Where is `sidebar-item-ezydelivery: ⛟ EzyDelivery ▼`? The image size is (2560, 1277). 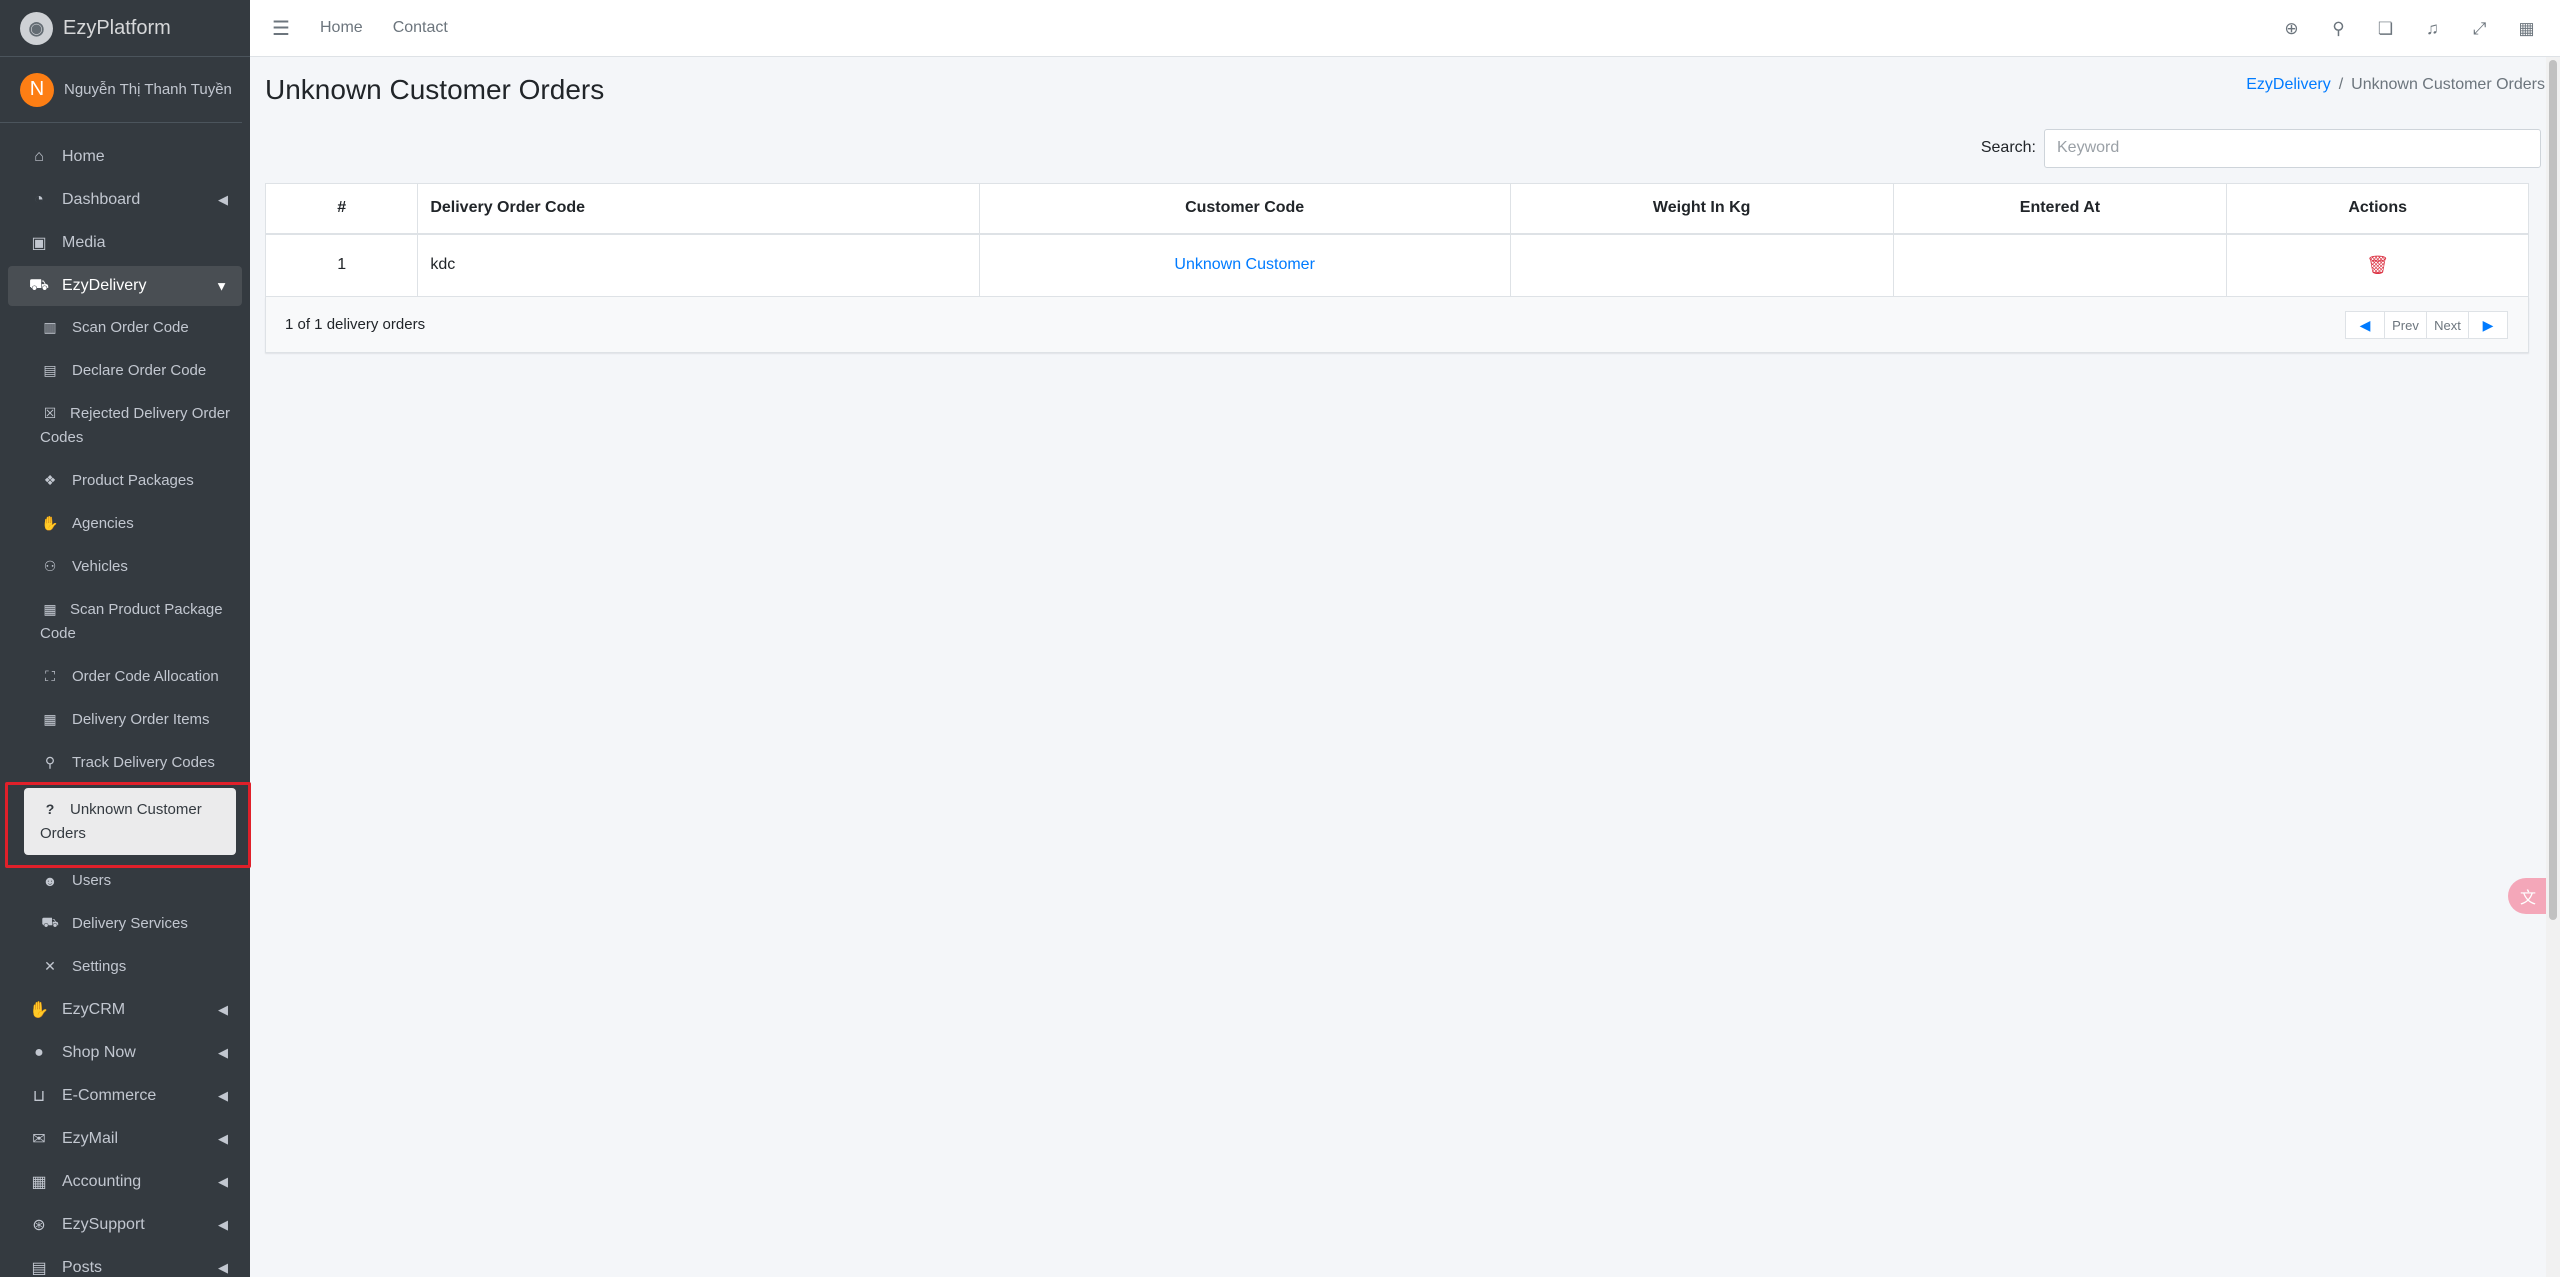 sidebar-item-ezydelivery: ⛟ EzyDelivery ▼ is located at coordinates (125, 286).